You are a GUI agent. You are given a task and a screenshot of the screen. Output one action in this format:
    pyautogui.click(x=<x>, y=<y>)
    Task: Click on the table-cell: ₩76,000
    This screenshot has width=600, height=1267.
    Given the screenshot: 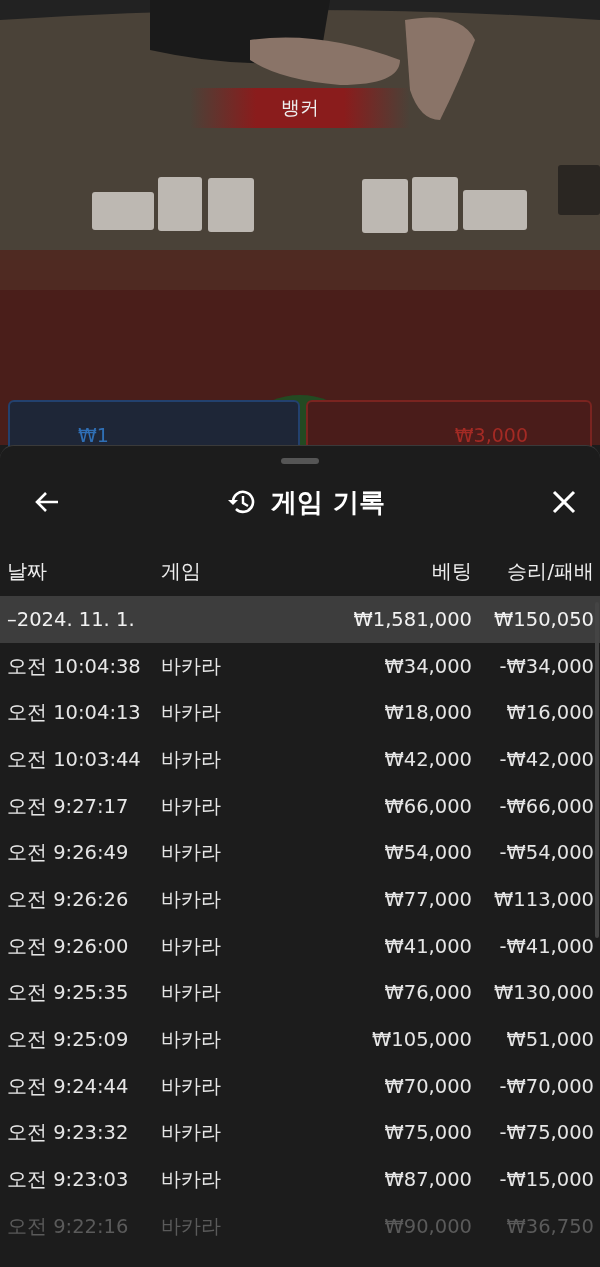 What is the action you would take?
    pyautogui.click(x=428, y=993)
    